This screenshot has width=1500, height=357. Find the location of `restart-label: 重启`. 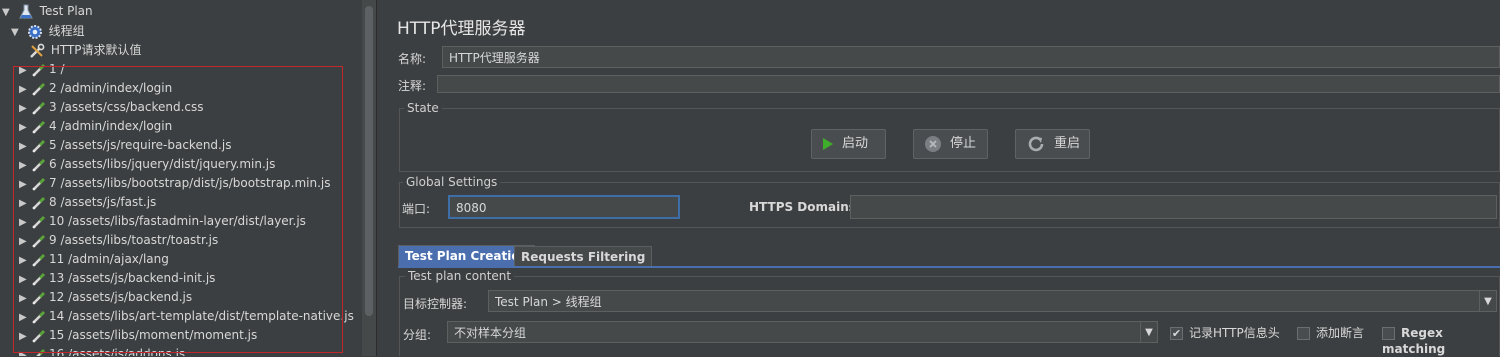

restart-label: 重启 is located at coordinates (1067, 143).